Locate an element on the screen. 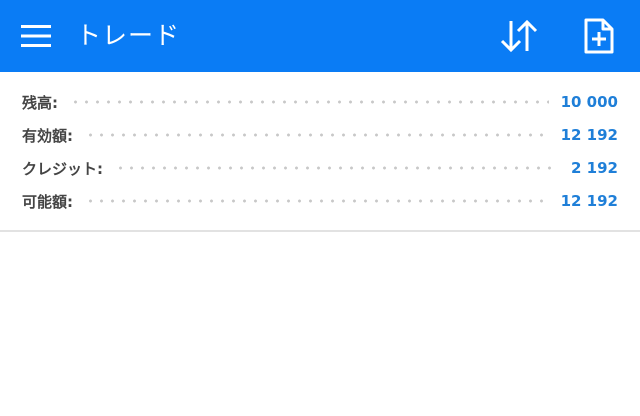 This screenshot has width=640, height=416. credit-value: 2 192 is located at coordinates (594, 168).